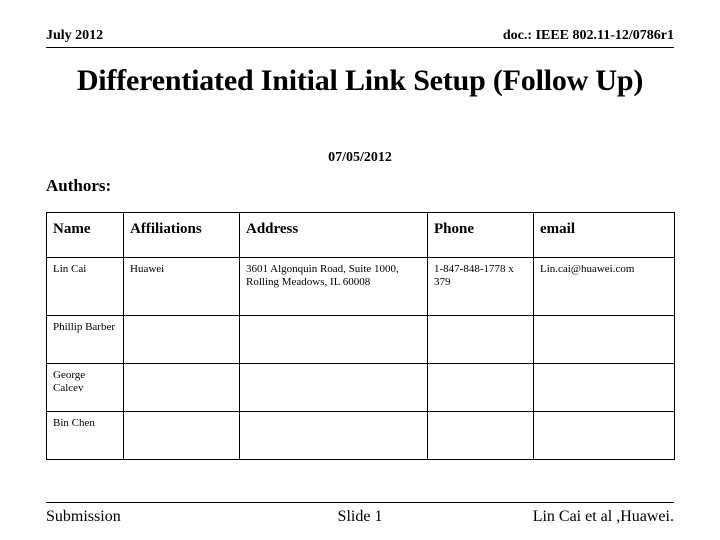 The width and height of the screenshot is (720, 540). I want to click on cell-phone: 1-847-848-1778 x 379, so click(480, 286).